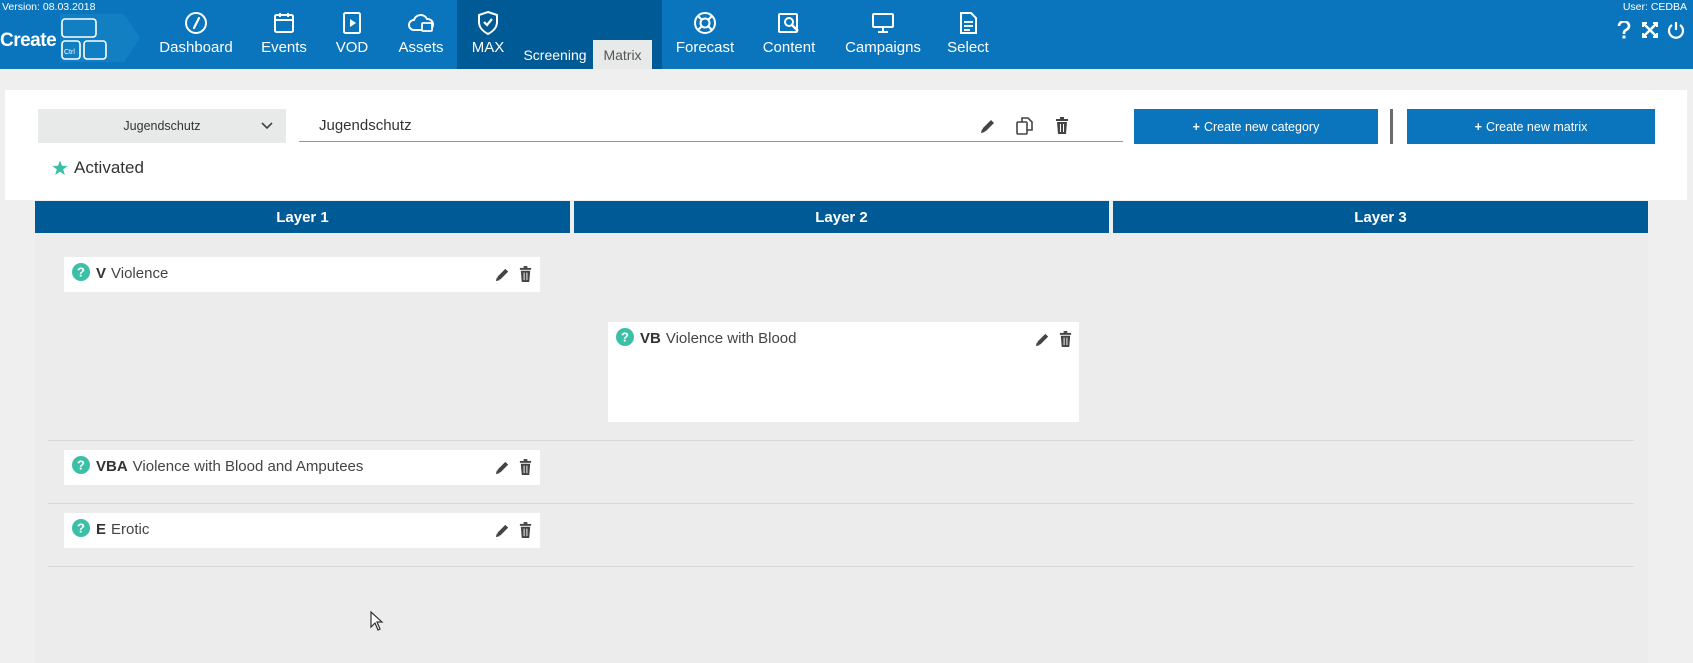  Describe the element at coordinates (421, 47) in the screenshot. I see `nav-assets-label: Assets` at that location.